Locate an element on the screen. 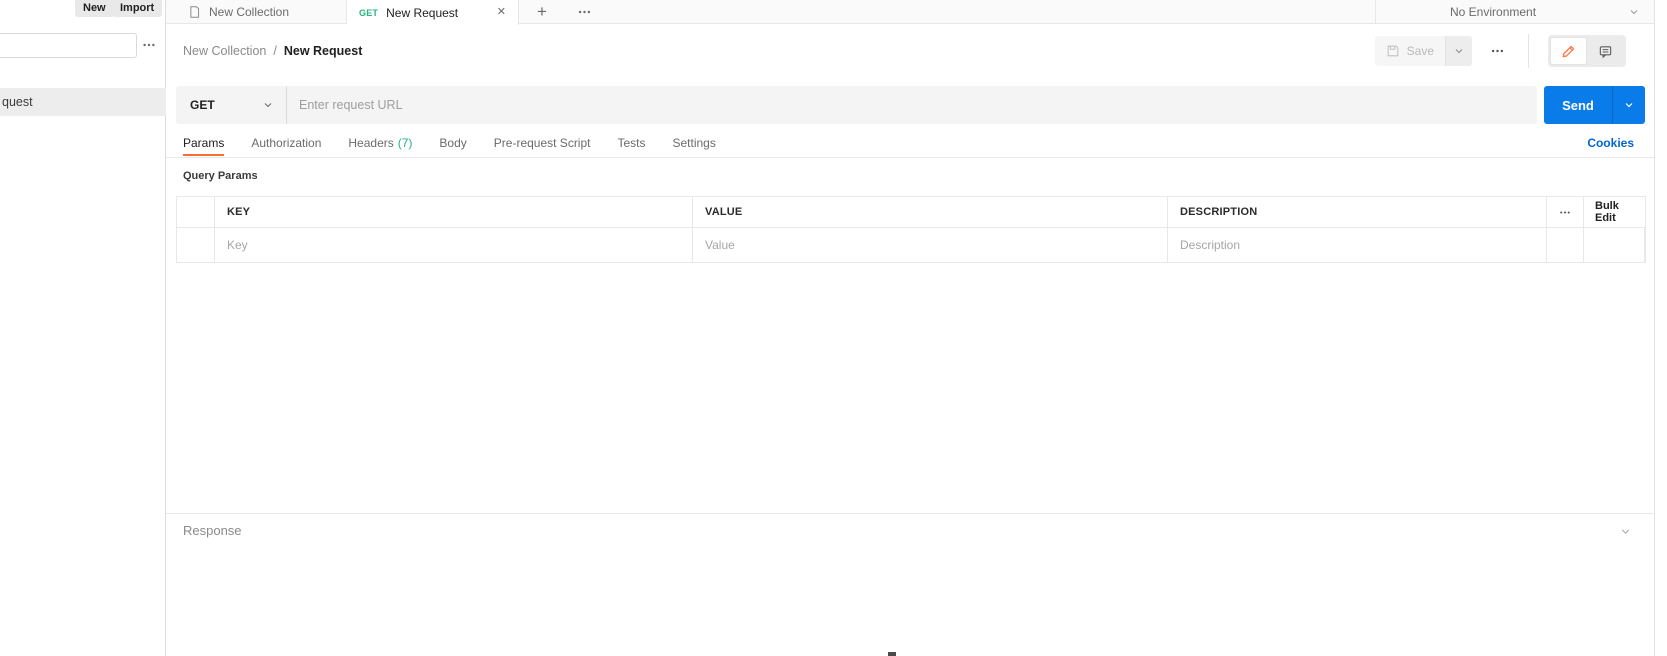  request-url-bar: GET Send is located at coordinates (910, 105).